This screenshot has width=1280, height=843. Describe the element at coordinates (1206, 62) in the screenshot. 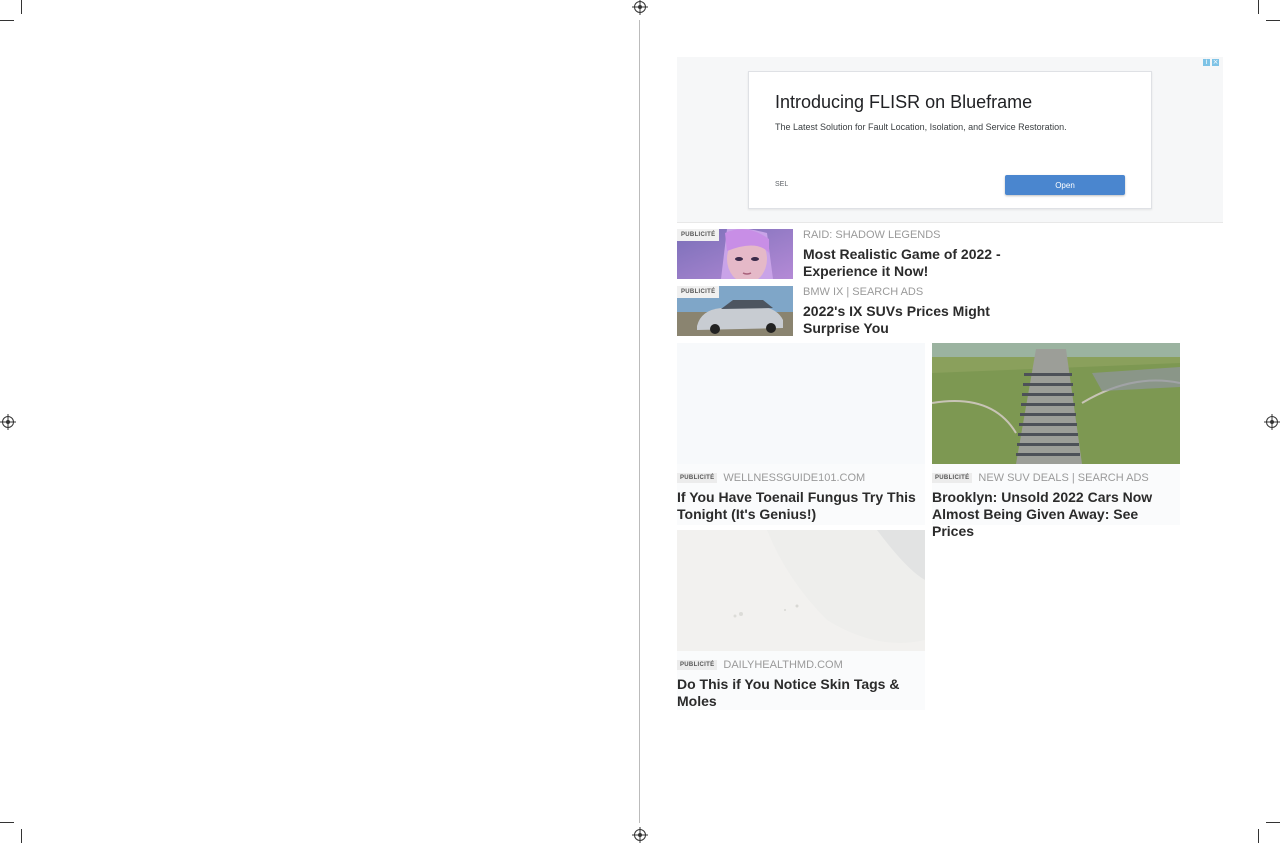

I see `info-icon: i` at that location.